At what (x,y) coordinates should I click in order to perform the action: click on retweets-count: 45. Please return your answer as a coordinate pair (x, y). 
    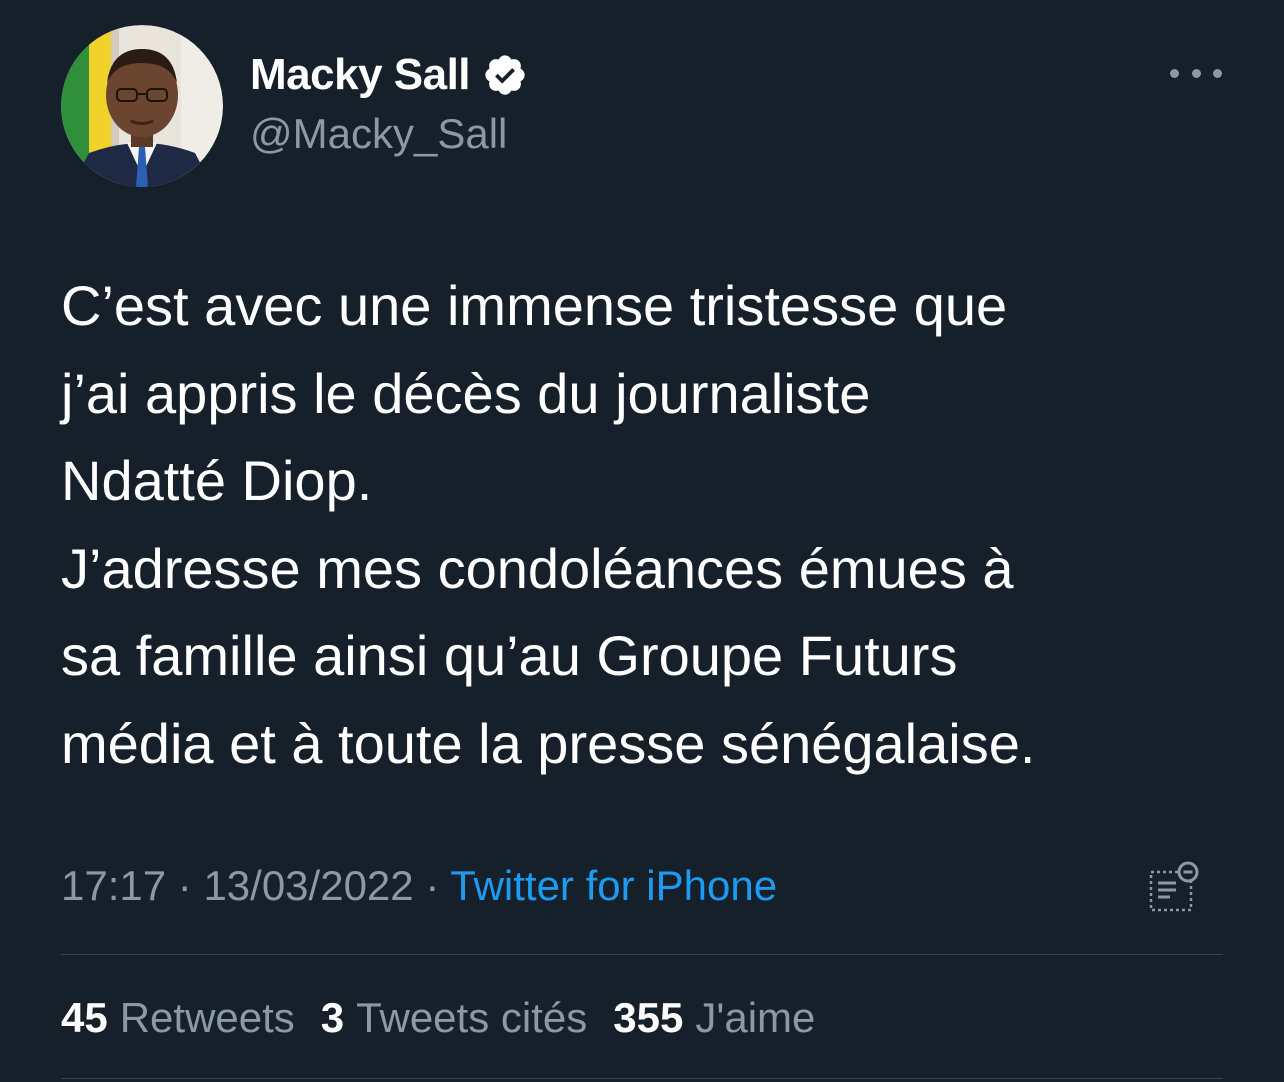
    Looking at the image, I should click on (84, 1017).